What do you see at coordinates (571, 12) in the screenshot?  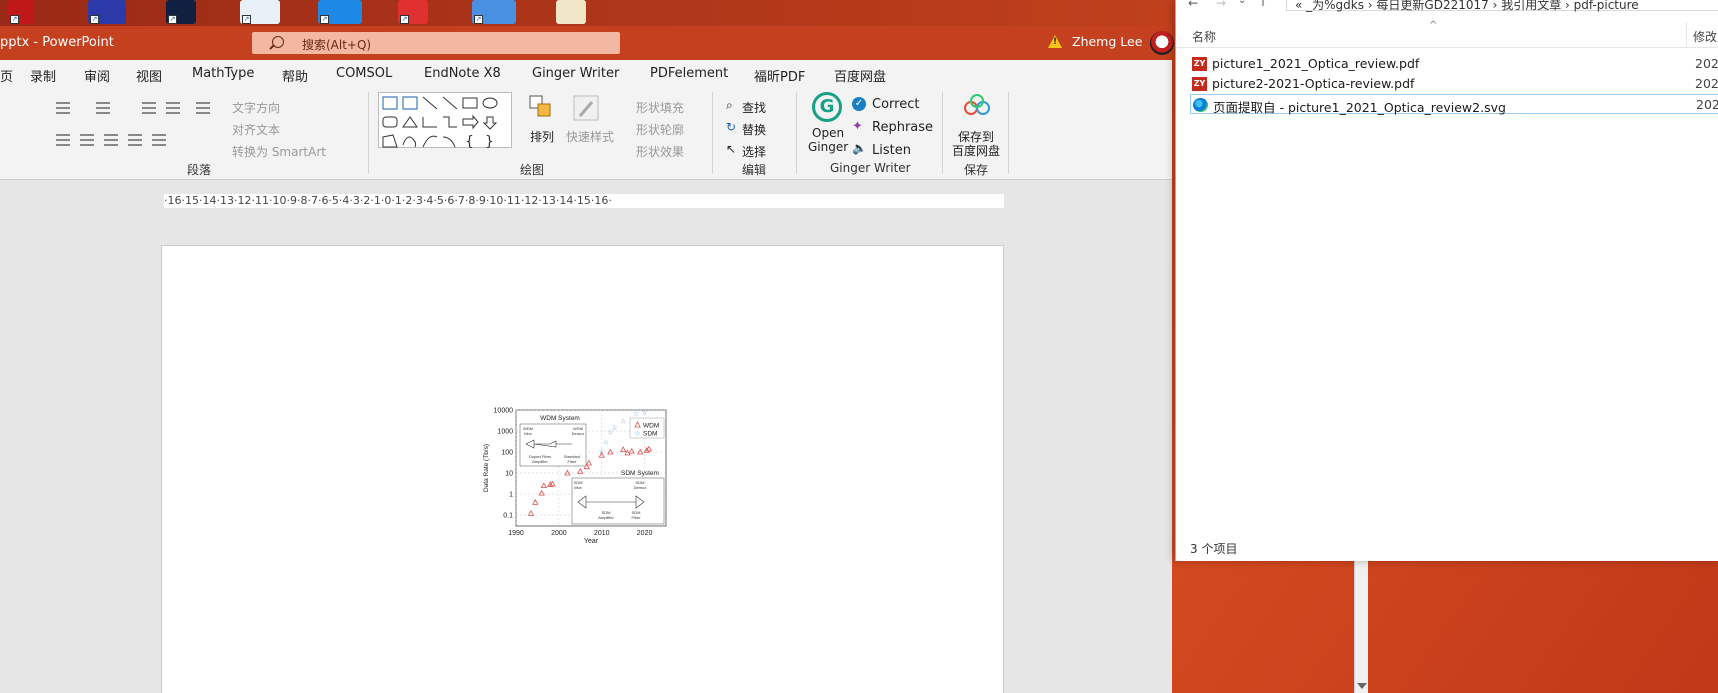 I see `folder-icon` at bounding box center [571, 12].